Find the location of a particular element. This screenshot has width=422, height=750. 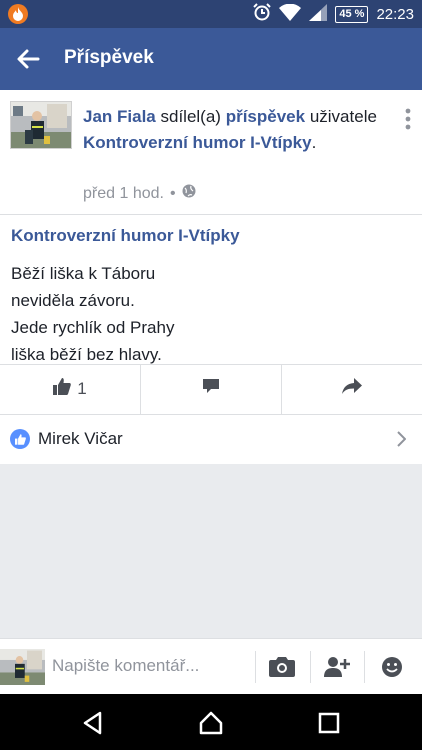

app-bar: Příspěvek is located at coordinates (211, 59).